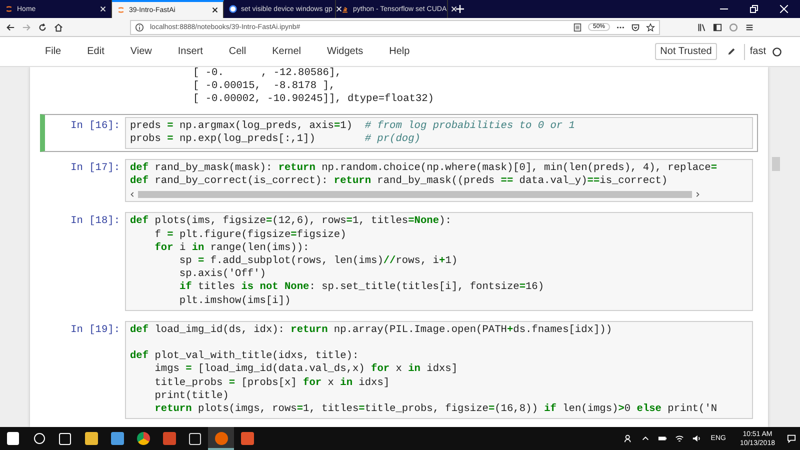 This screenshot has width=800, height=450. I want to click on code-line: imgs = [load_img_id(data.val_ds,x) for x in idxs], so click(306, 370).